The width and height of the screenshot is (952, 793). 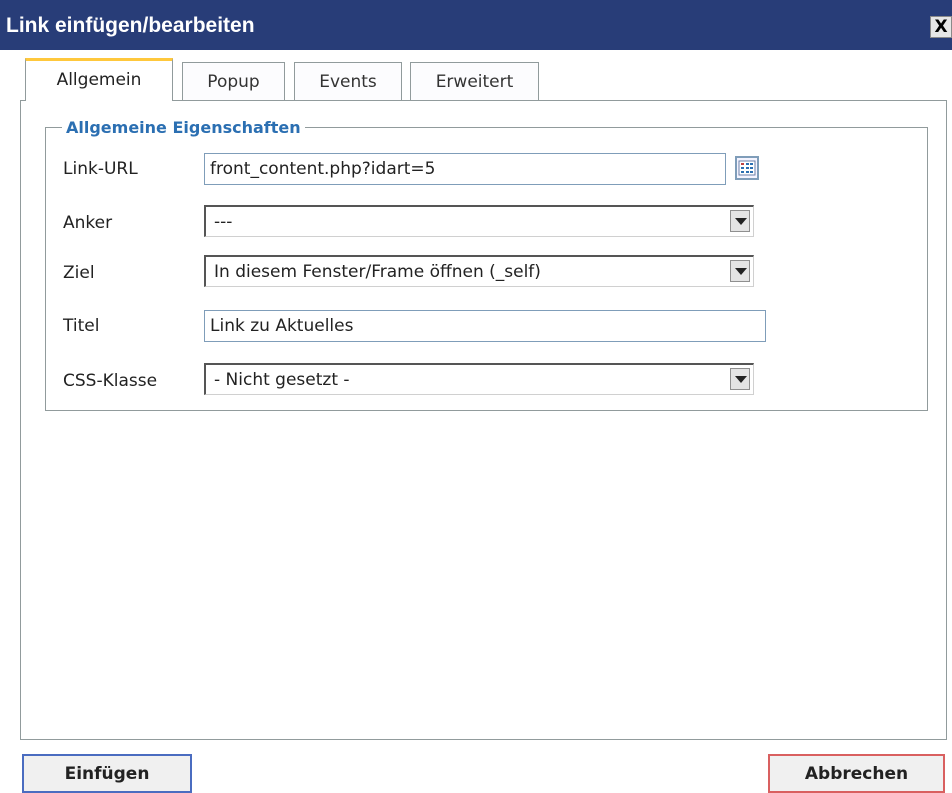 What do you see at coordinates (856, 773) in the screenshot?
I see `cancel-button: Abbrechen` at bounding box center [856, 773].